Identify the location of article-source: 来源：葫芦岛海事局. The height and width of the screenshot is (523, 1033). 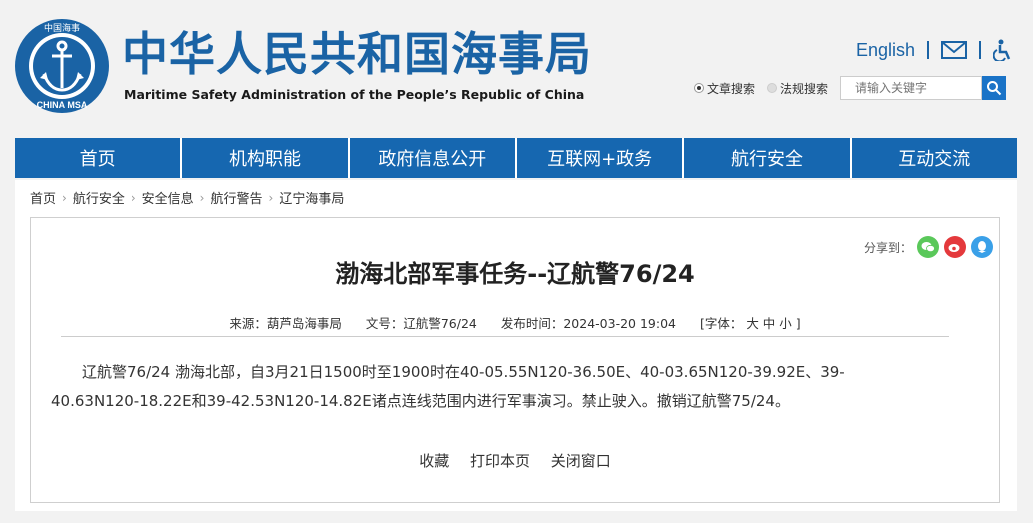
(285, 323).